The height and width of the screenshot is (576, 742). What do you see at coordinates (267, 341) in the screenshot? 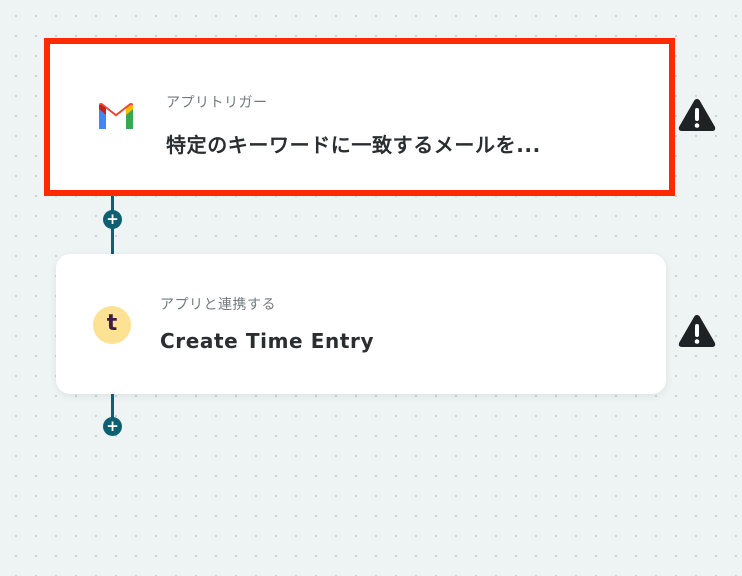
I see `step-title: Create Time Entry` at bounding box center [267, 341].